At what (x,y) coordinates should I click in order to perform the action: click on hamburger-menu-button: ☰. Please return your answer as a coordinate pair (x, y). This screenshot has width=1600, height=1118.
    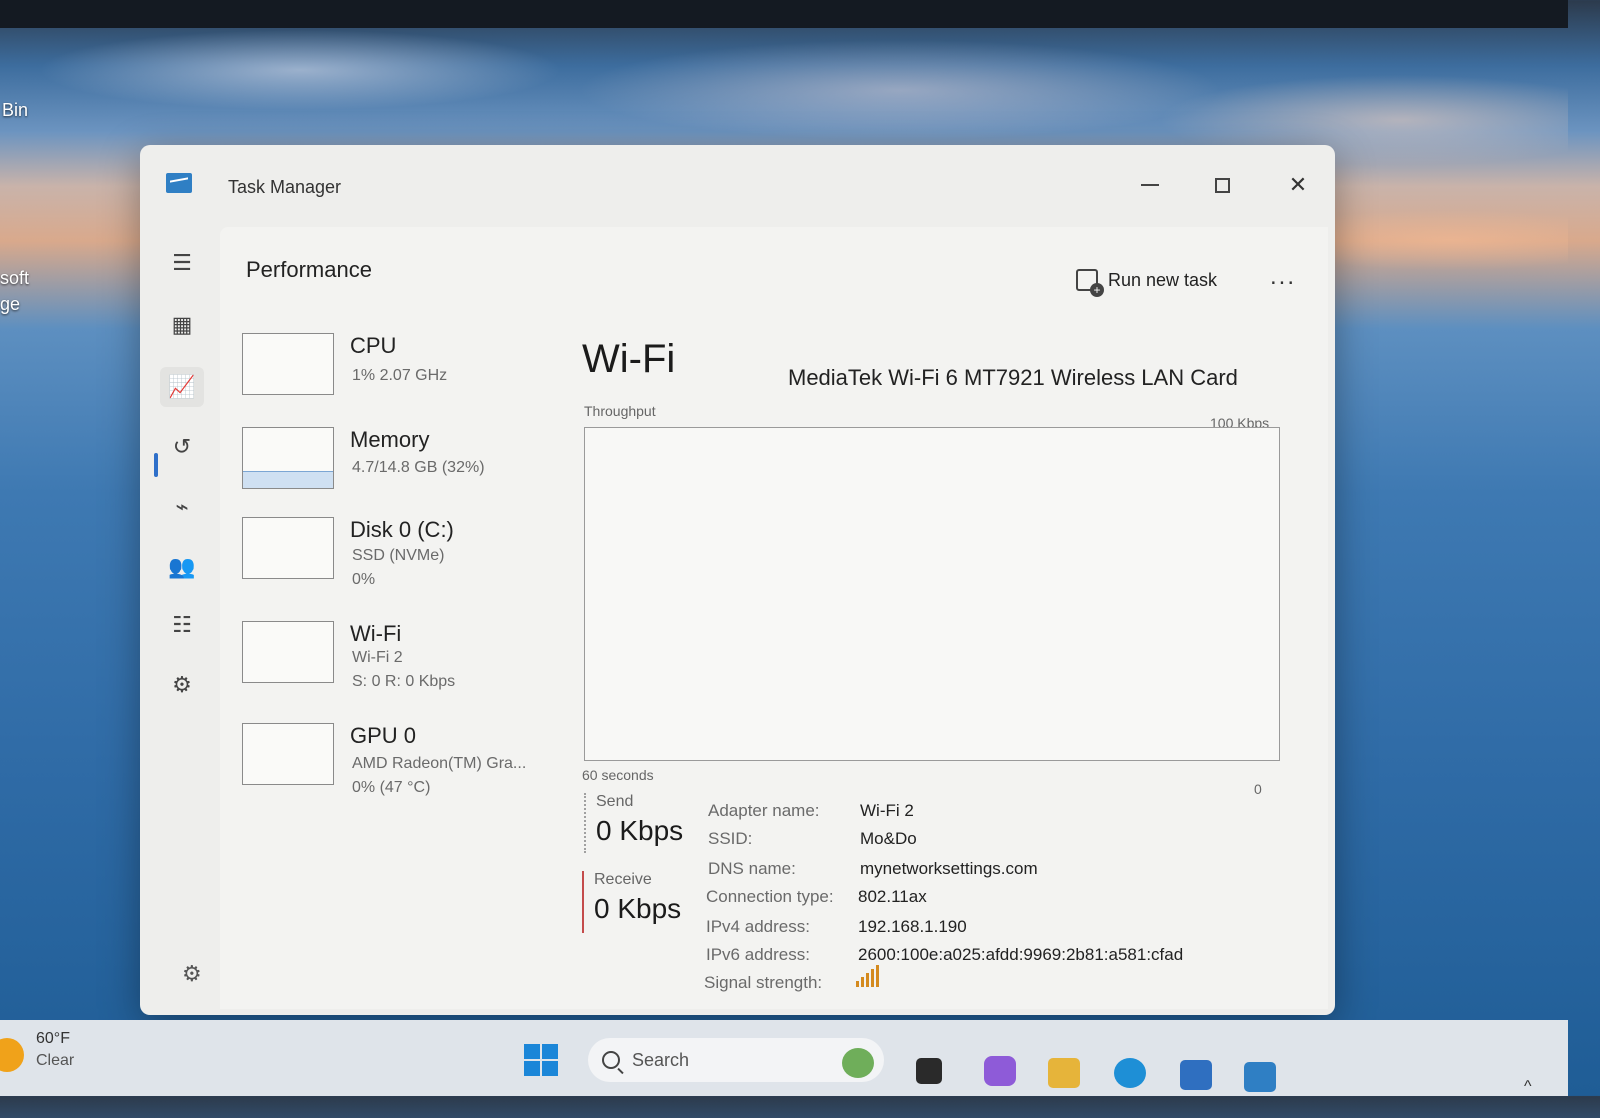
    Looking at the image, I should click on (182, 263).